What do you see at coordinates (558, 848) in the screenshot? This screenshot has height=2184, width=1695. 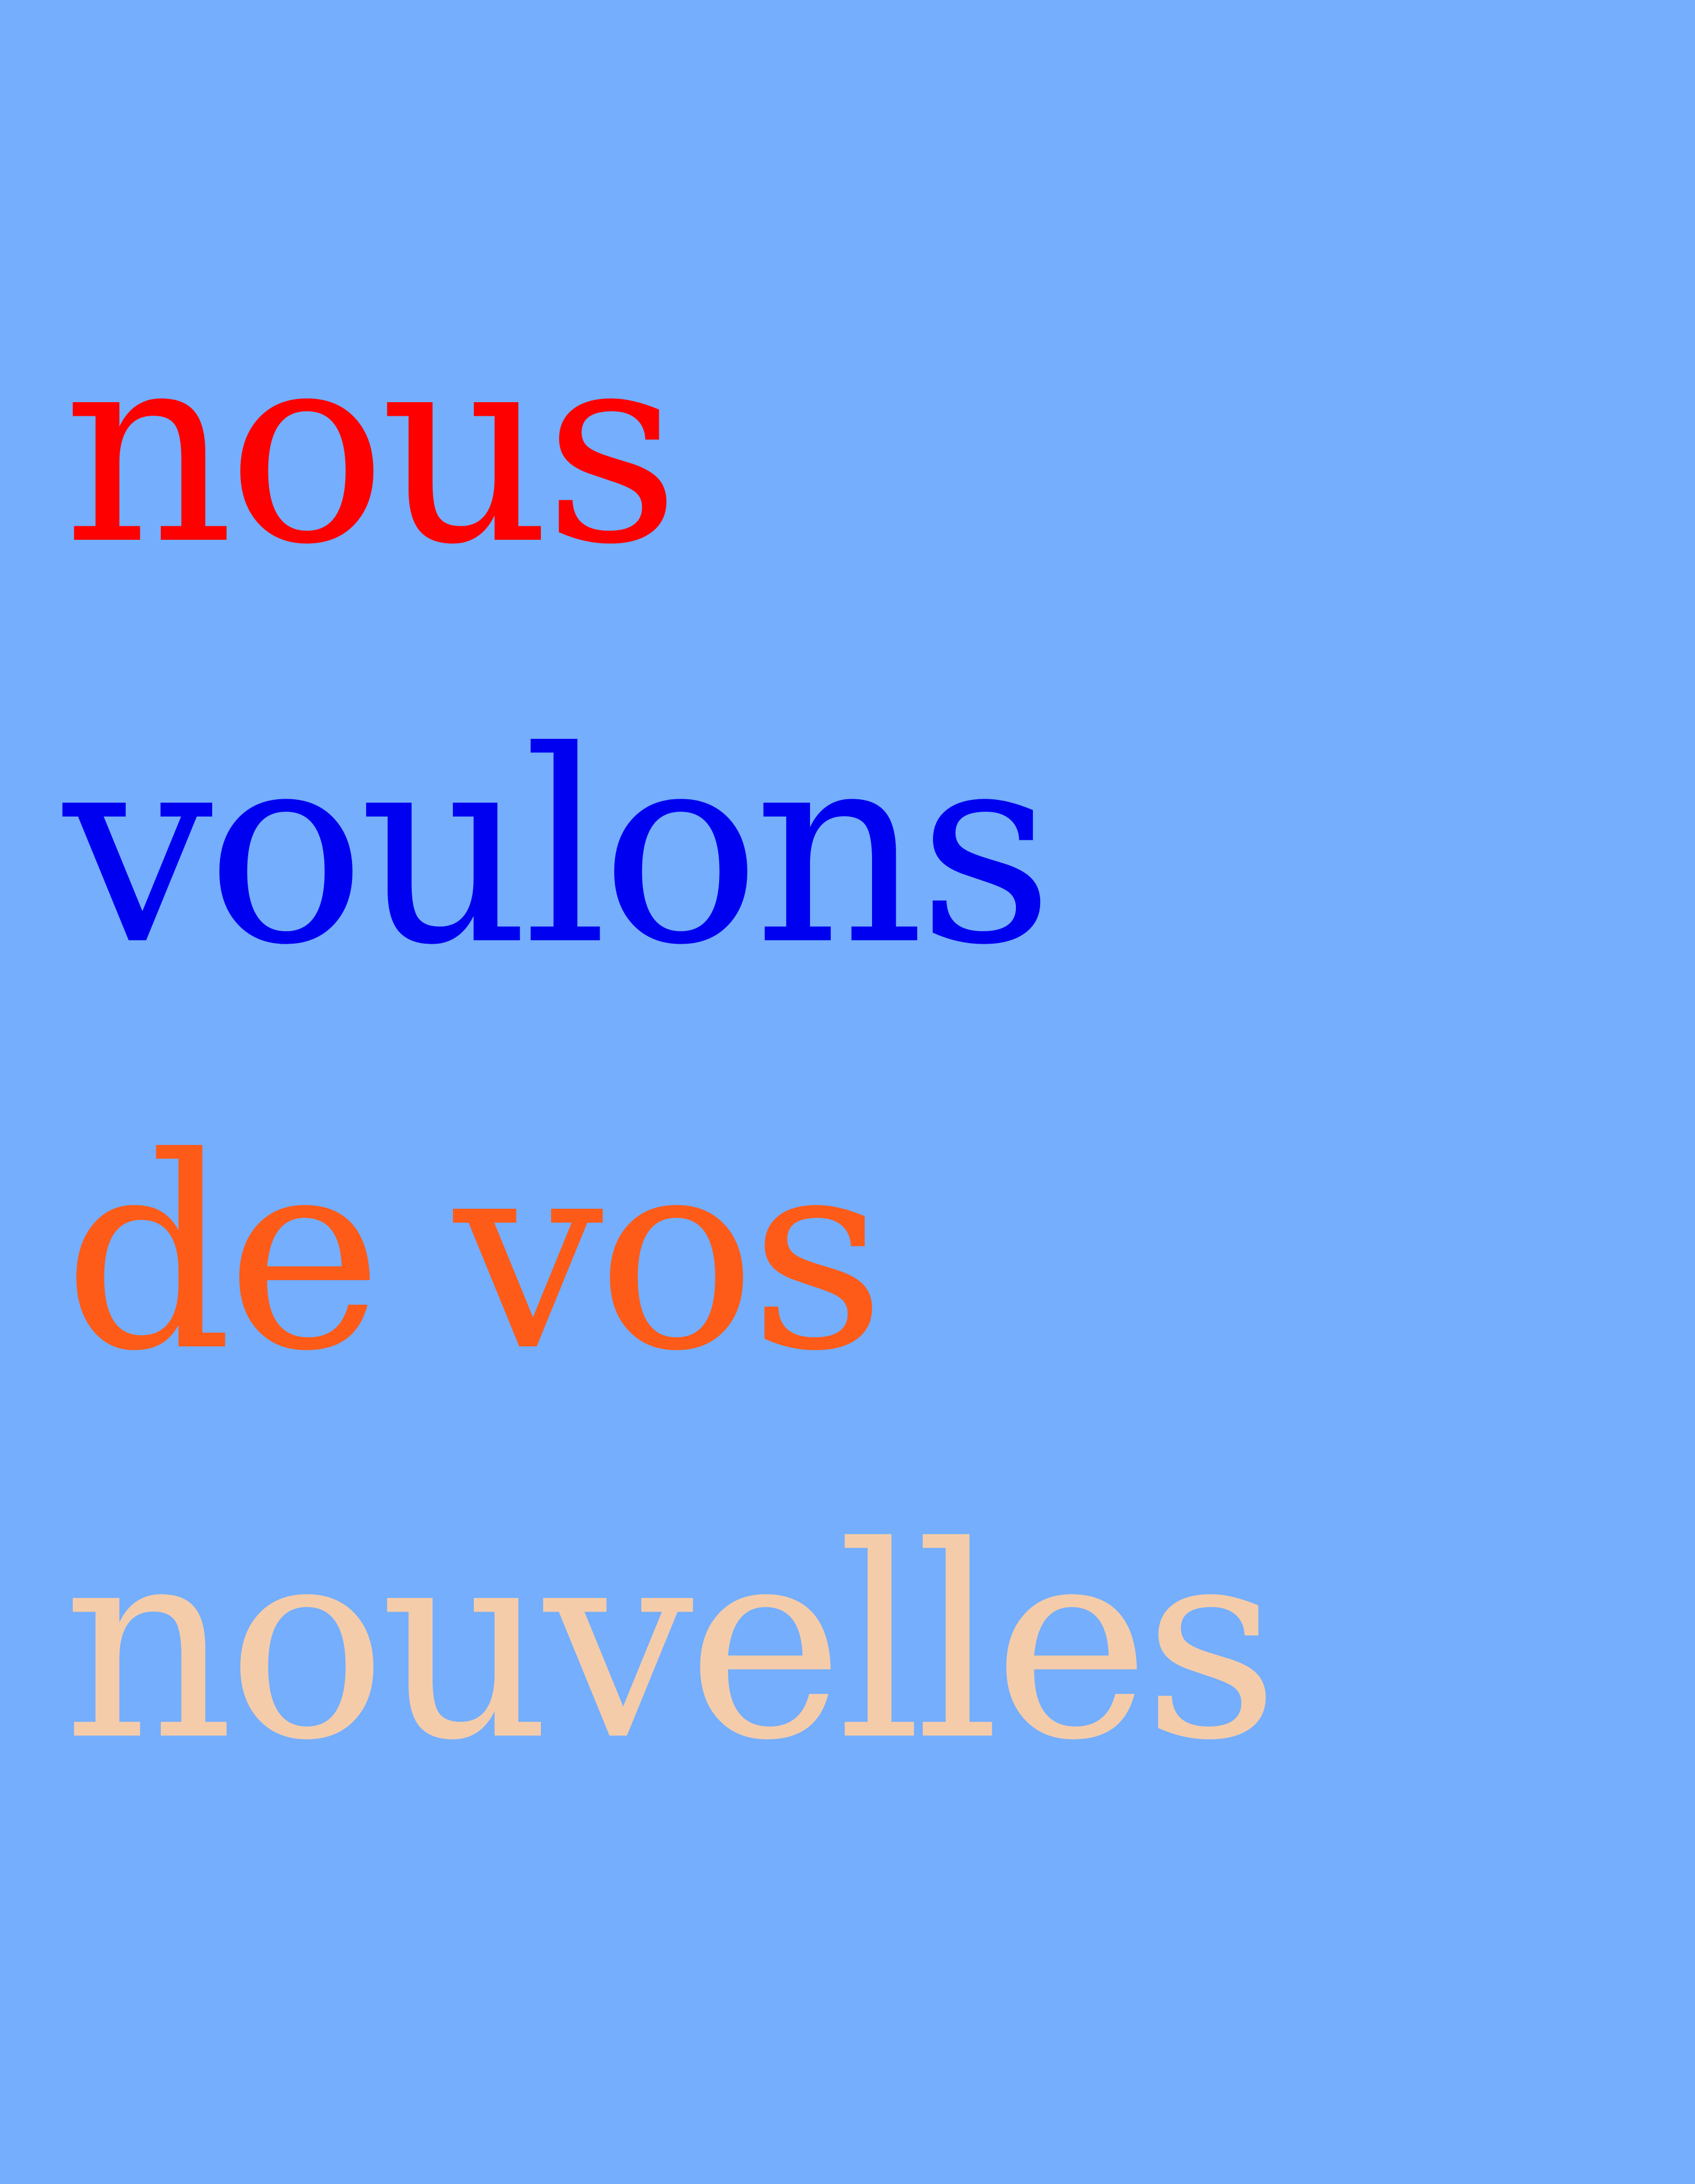 I see `poster-line-2: voulons` at bounding box center [558, 848].